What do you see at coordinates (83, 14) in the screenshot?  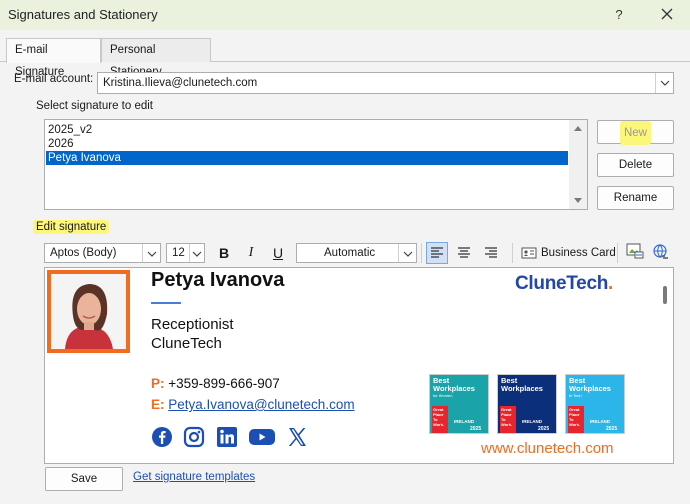 I see `window-title: Signatures and Stationery` at bounding box center [83, 14].